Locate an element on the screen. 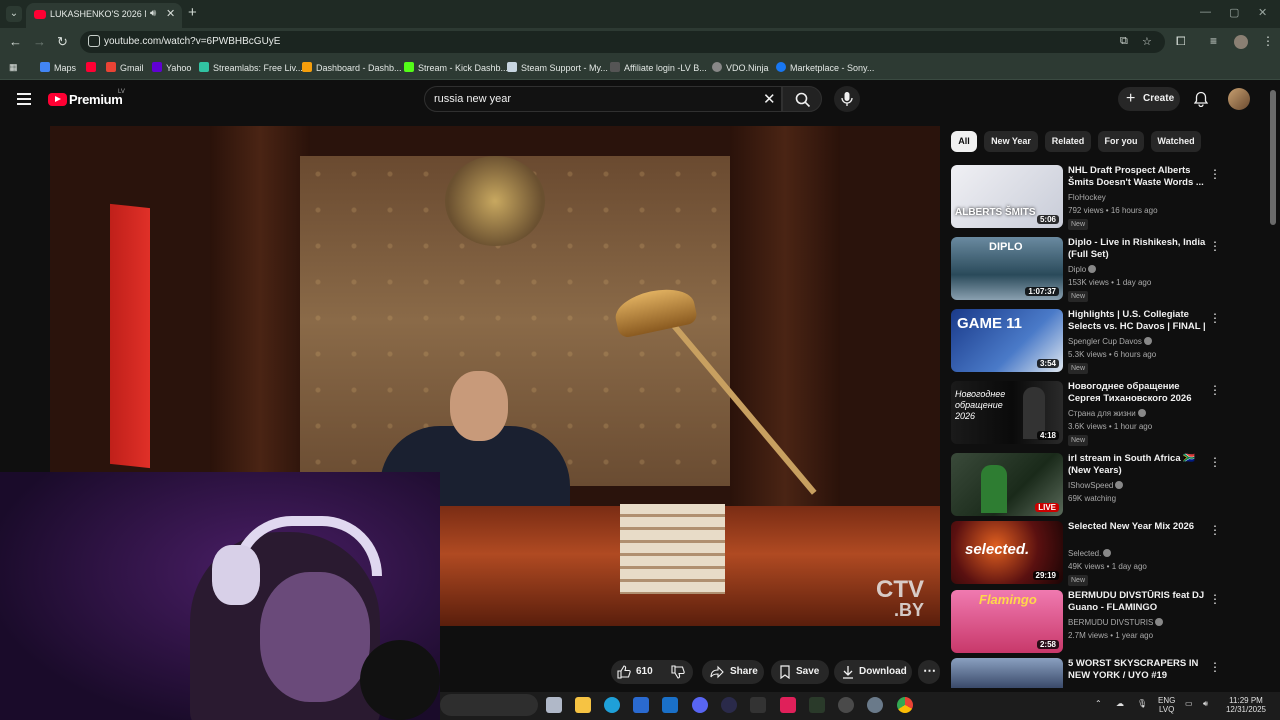 This screenshot has height=720, width=1280. video-title: Selected New Year Mix 2026 is located at coordinates (1138, 527).